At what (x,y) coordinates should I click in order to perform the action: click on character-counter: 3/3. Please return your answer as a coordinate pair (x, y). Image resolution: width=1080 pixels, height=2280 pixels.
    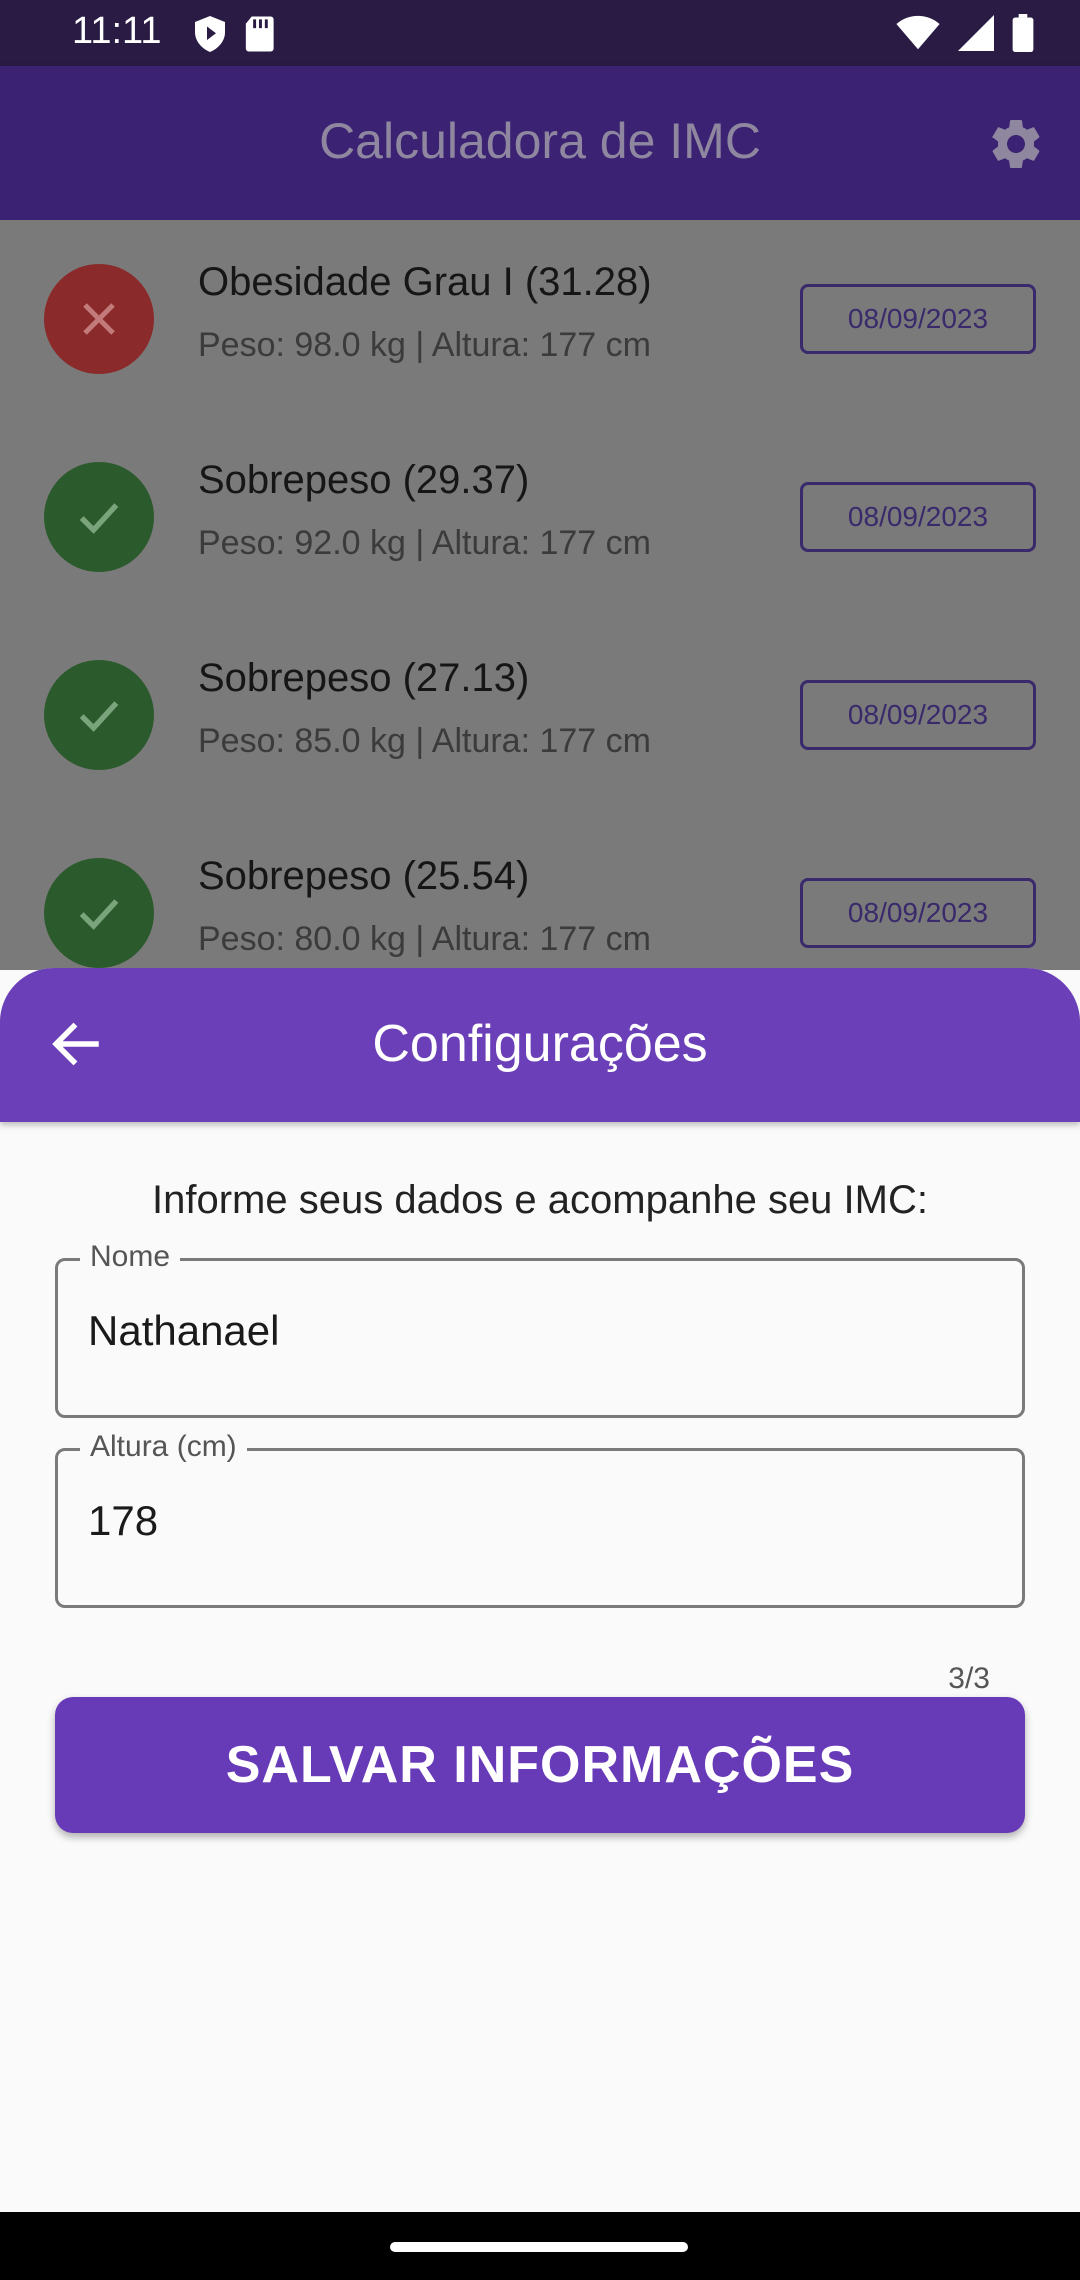
    Looking at the image, I should click on (969, 1678).